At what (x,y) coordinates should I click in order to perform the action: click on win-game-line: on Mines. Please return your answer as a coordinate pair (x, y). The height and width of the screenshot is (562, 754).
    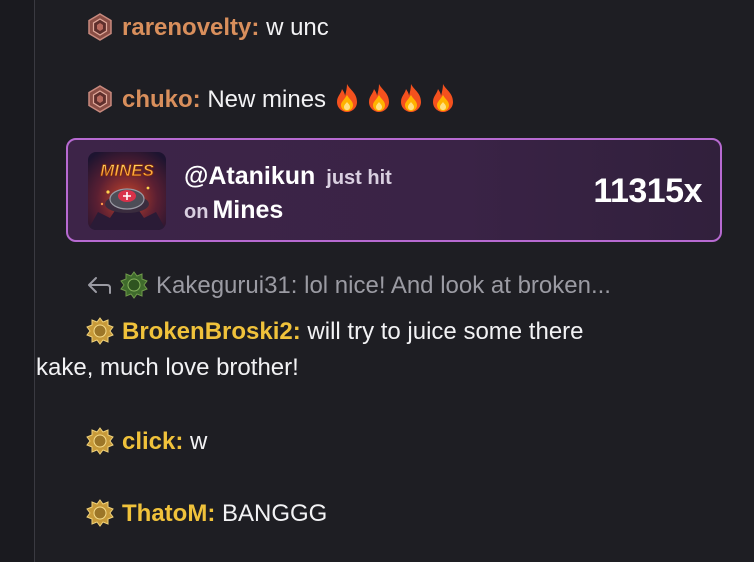
    Looking at the image, I should click on (233, 210).